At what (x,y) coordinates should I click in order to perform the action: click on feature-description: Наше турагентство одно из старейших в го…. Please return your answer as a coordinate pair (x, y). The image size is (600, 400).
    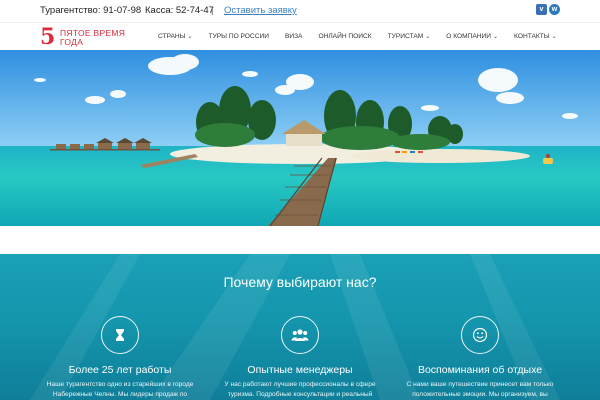
    Looking at the image, I should click on (120, 389).